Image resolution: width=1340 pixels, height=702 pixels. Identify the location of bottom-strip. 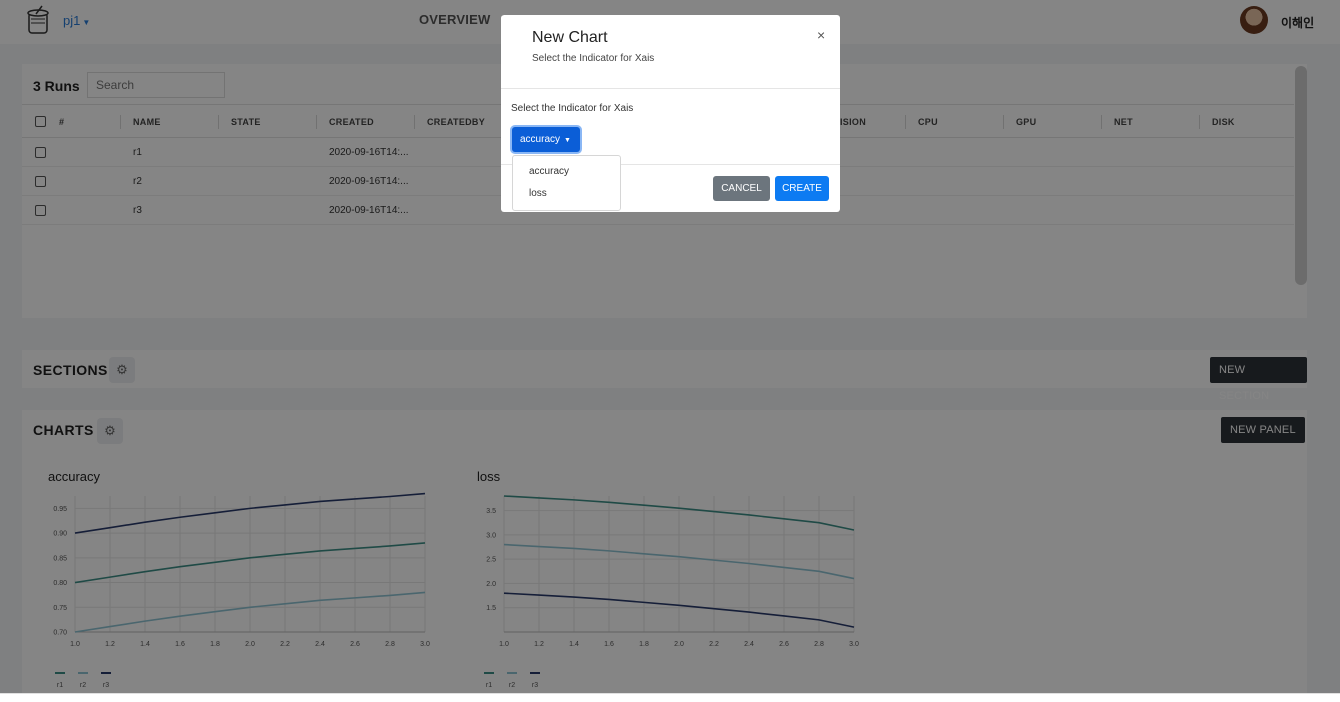
(670, 697).